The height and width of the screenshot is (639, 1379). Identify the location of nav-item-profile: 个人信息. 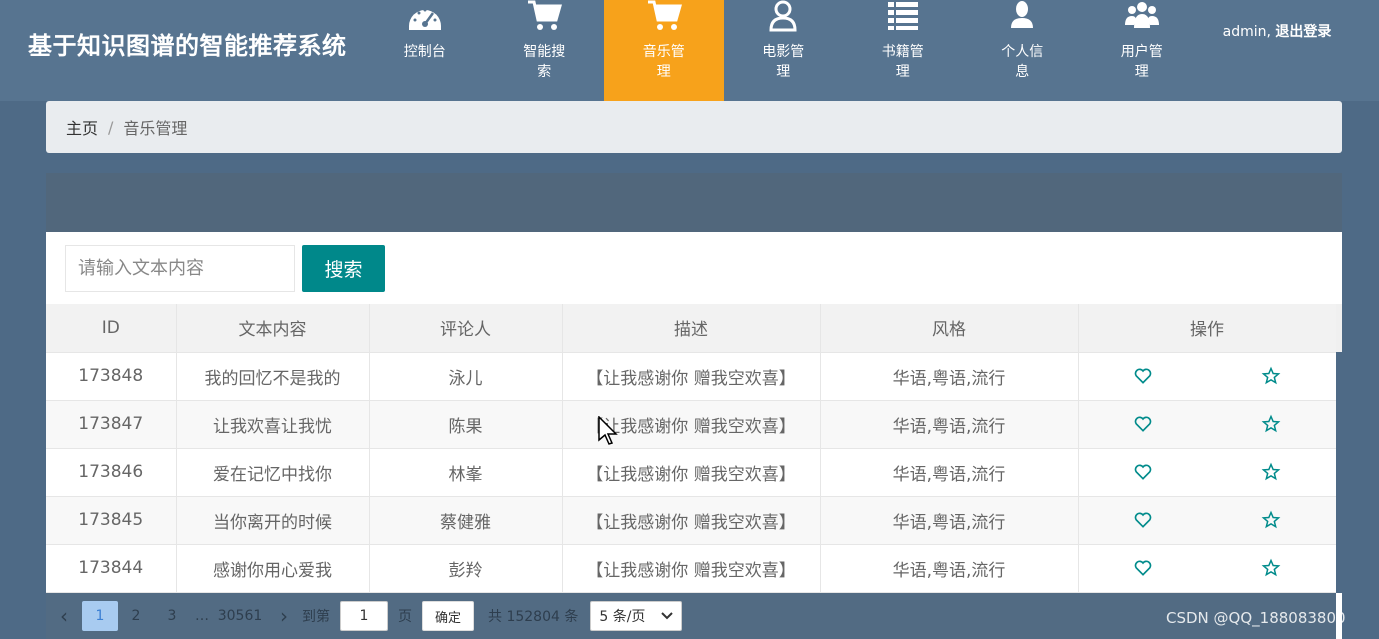
(1023, 50).